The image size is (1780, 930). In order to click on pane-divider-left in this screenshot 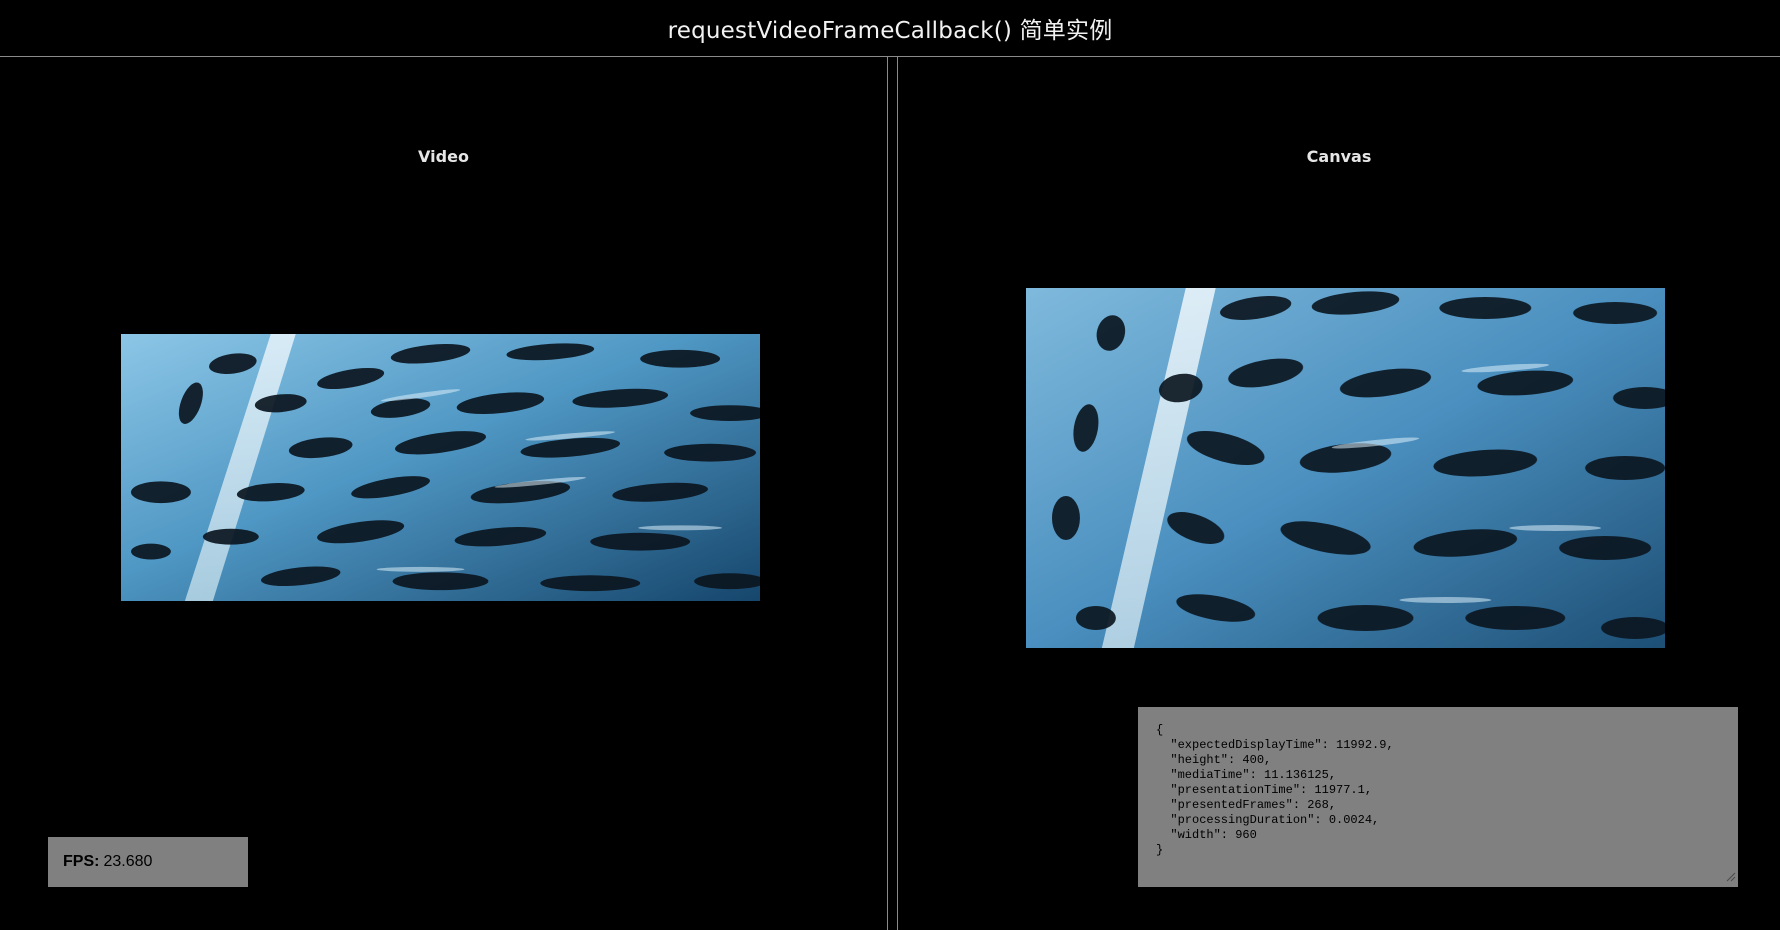, I will do `click(887, 493)`.